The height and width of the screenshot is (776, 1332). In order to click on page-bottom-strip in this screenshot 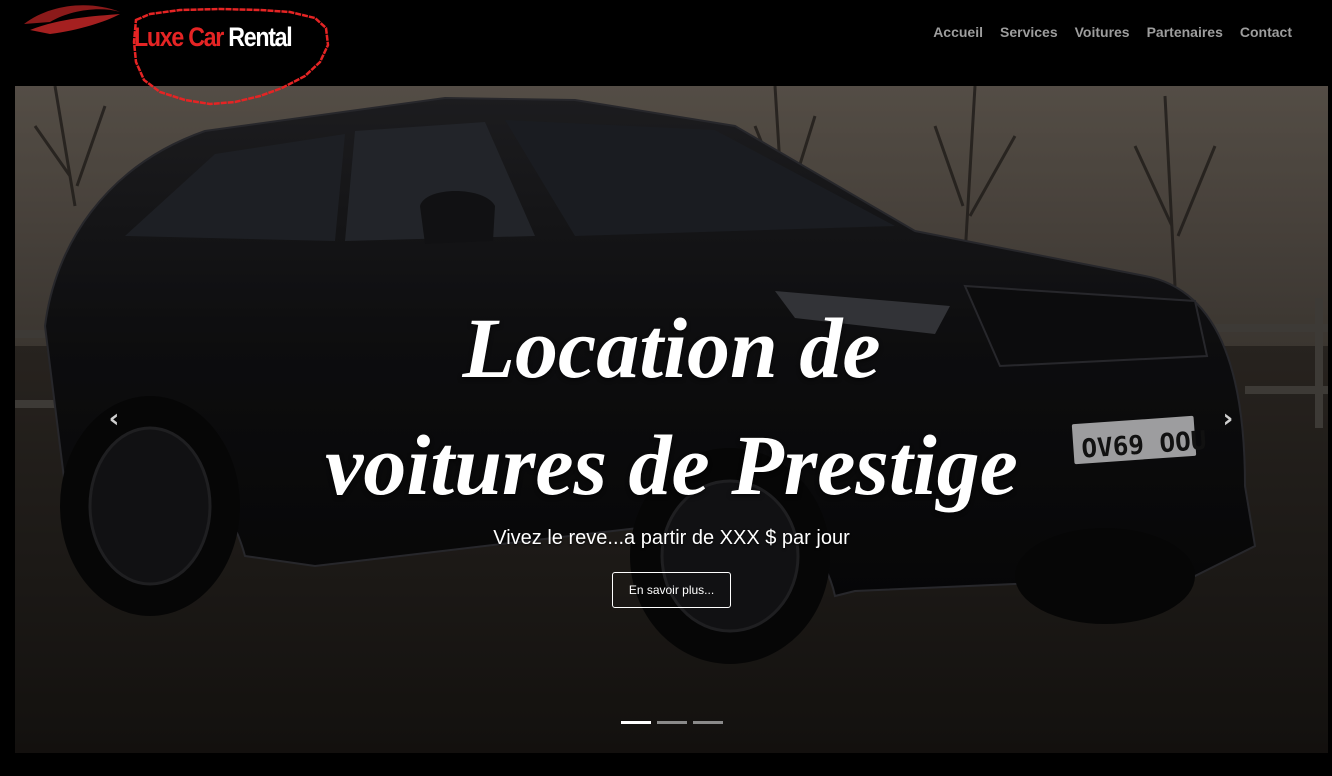, I will do `click(666, 764)`.